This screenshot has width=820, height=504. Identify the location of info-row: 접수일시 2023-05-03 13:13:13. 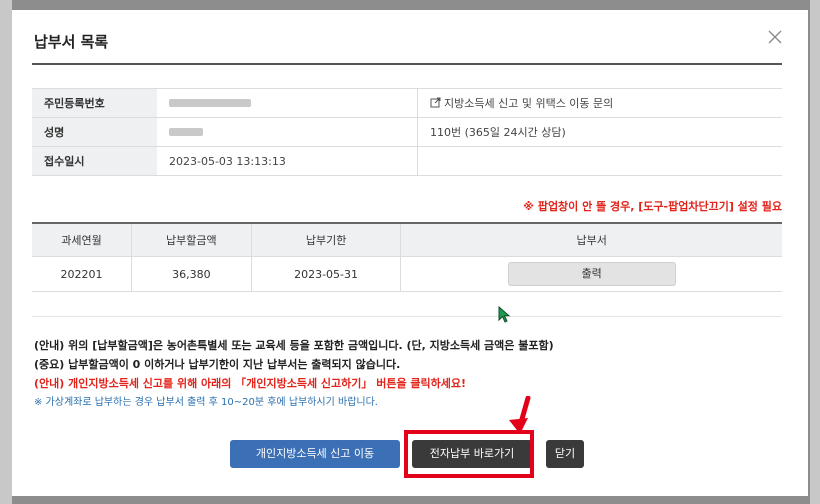
(407, 161).